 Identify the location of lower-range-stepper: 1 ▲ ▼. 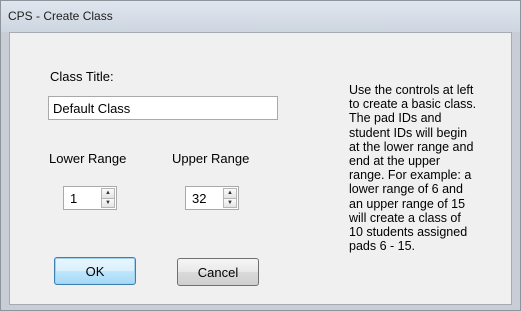
(90, 198).